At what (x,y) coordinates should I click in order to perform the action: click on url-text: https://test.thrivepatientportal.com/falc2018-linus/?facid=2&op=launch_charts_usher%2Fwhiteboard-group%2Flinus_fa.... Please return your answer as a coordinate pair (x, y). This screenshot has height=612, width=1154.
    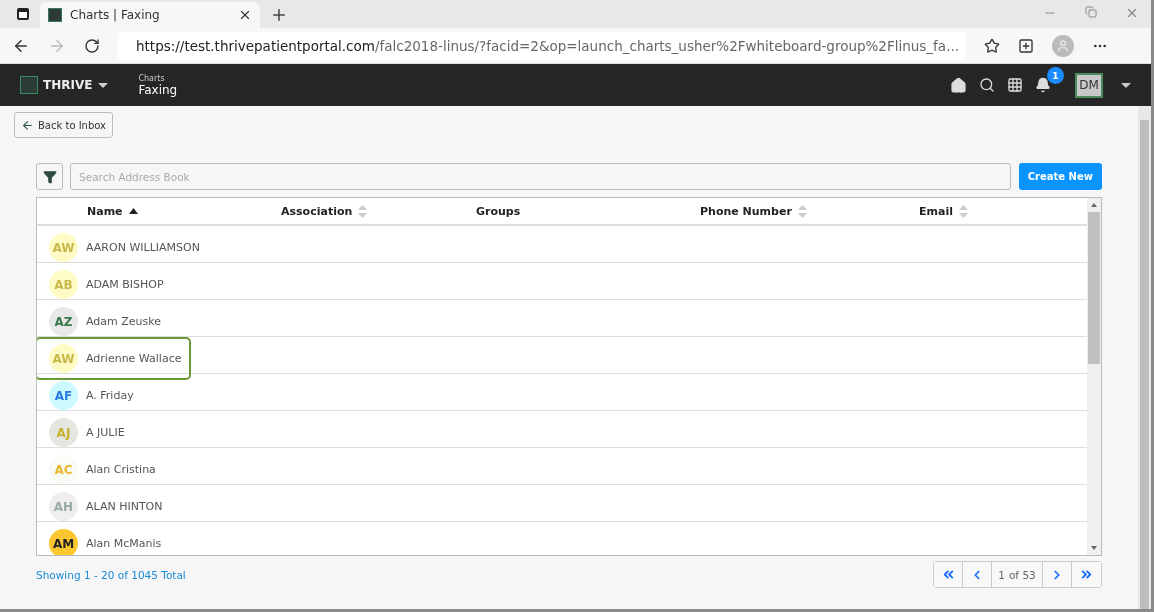
    Looking at the image, I should click on (547, 45).